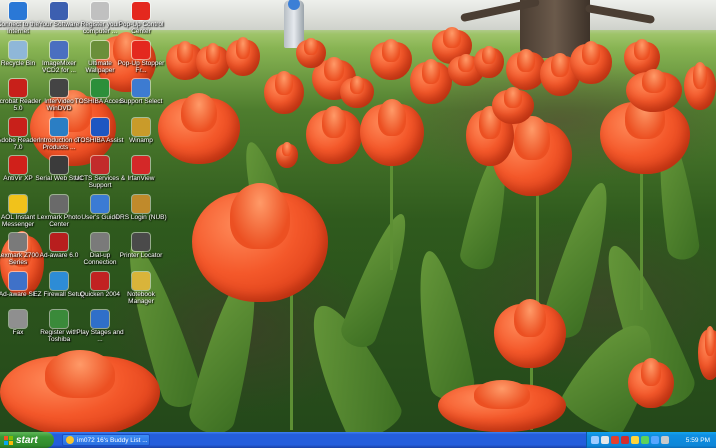 This screenshot has width=716, height=448. I want to click on antivir-icon, so click(18, 165).